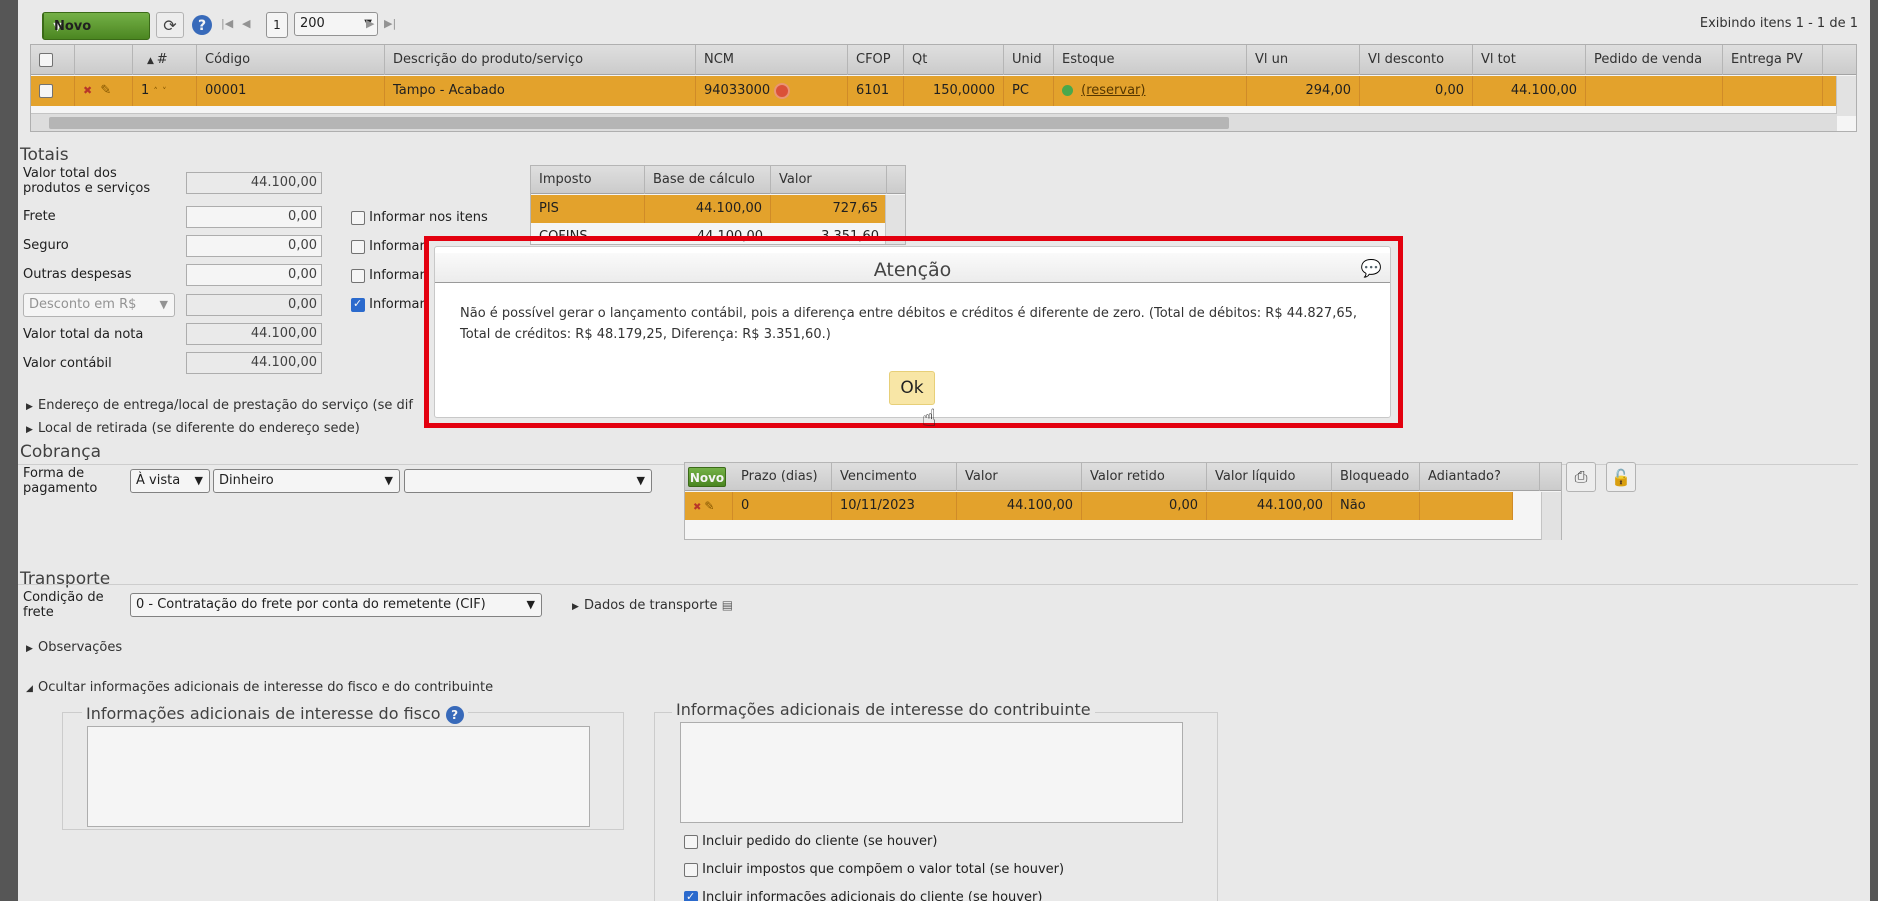  Describe the element at coordinates (912, 388) in the screenshot. I see `ok-button: Ok` at that location.